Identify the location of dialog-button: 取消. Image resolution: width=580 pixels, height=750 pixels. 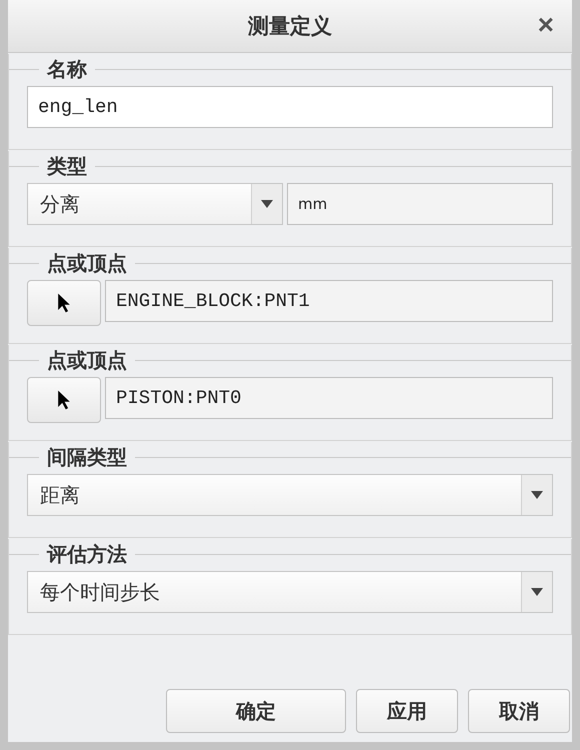
(519, 711).